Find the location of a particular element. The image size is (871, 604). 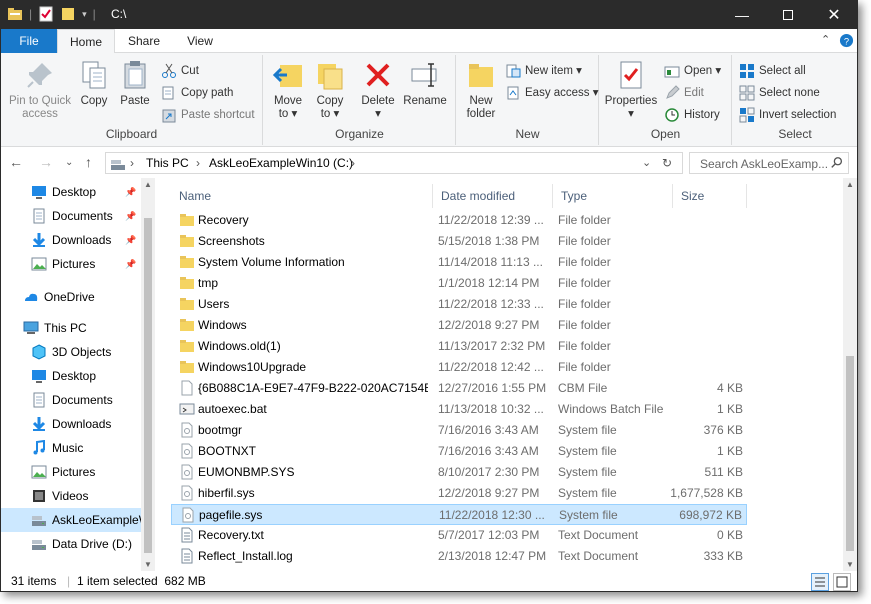

history-button: History is located at coordinates (692, 115).